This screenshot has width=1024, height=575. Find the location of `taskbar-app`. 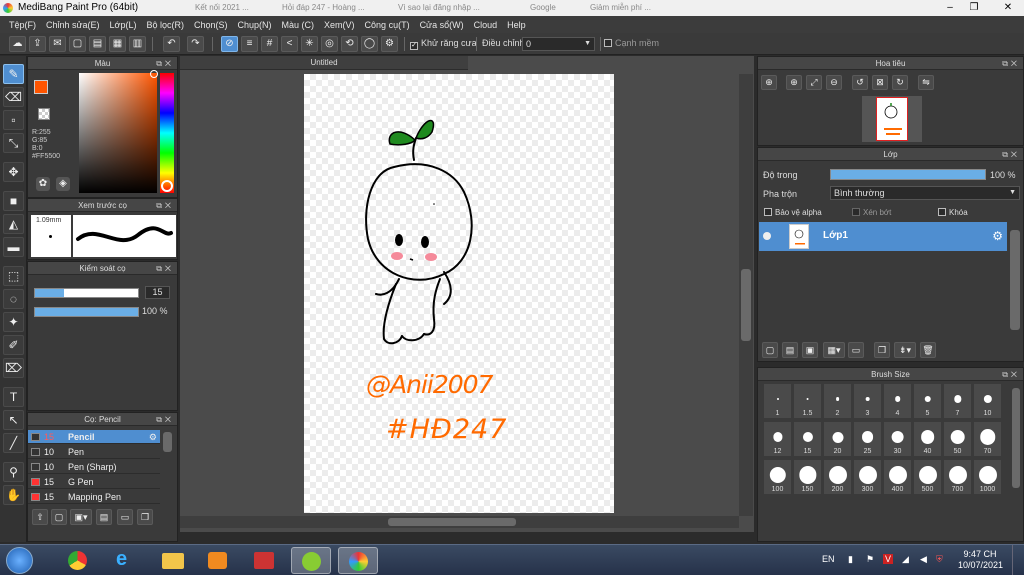

taskbar-app is located at coordinates (264, 560).